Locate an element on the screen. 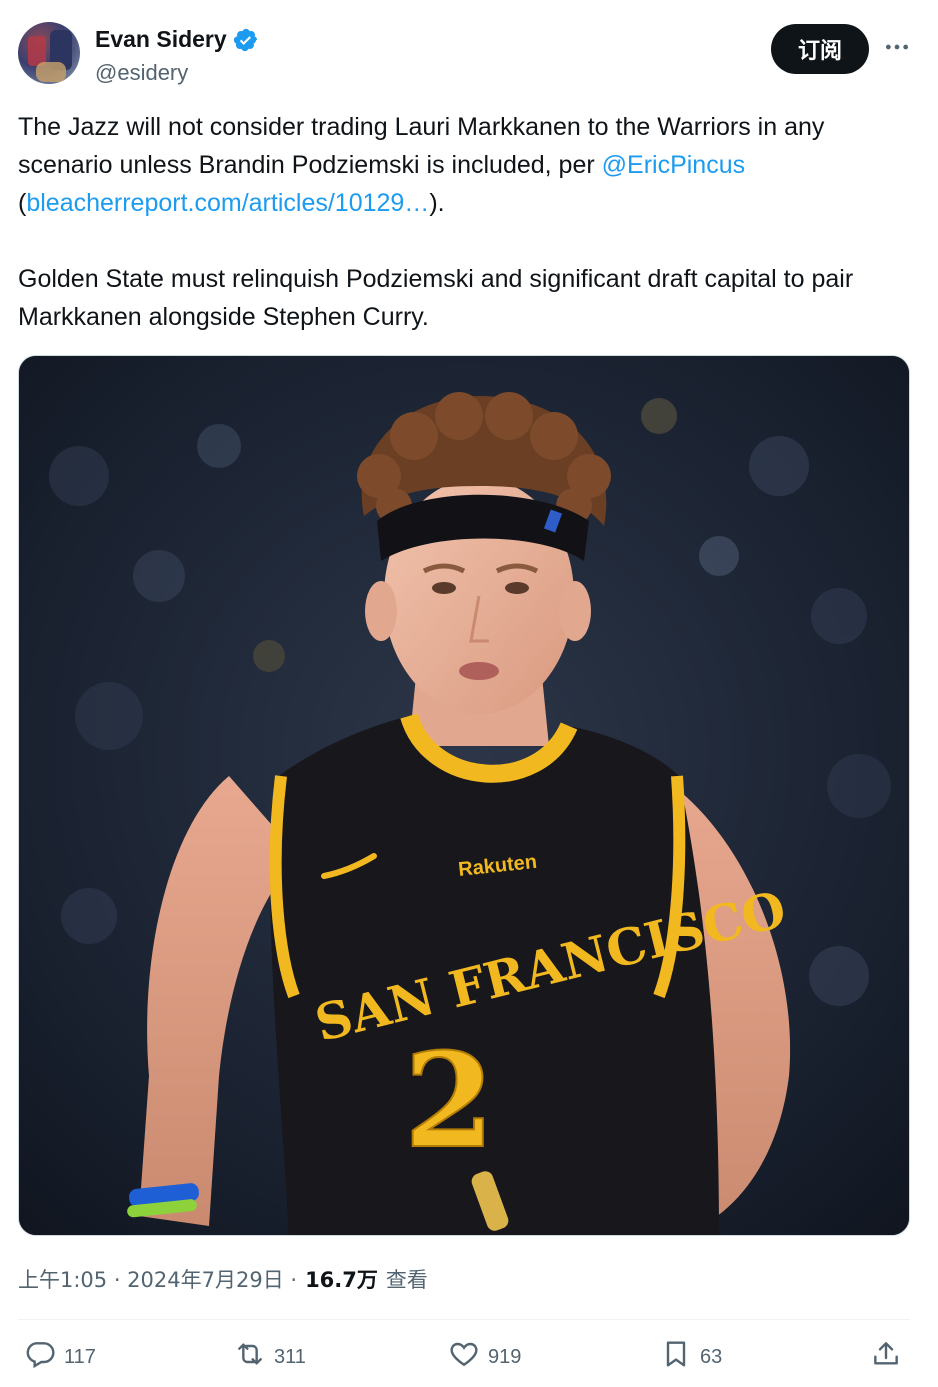 This screenshot has height=1387, width=938. mention-link: @EricPincus is located at coordinates (673, 165).